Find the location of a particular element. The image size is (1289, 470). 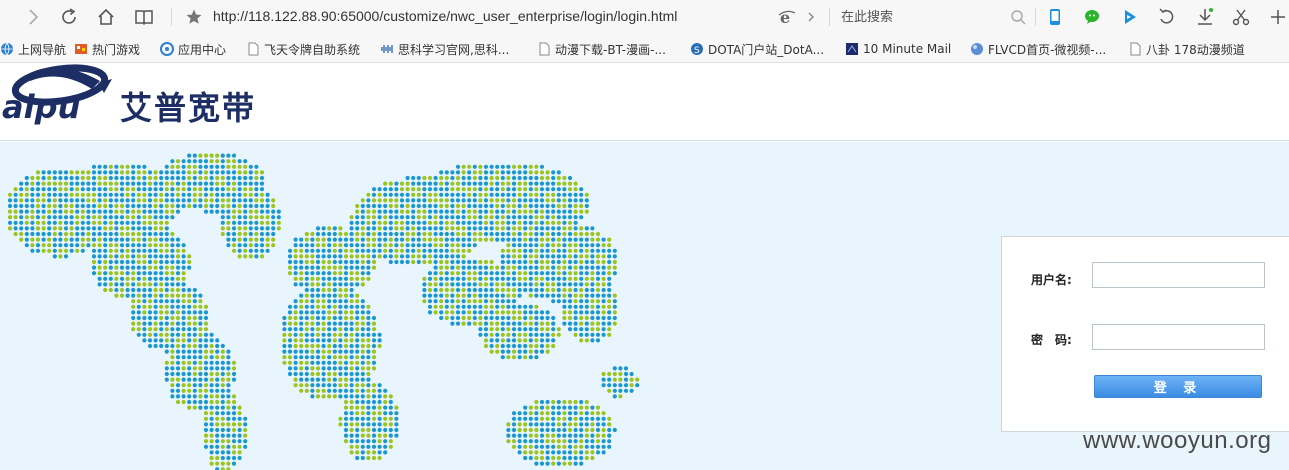

bookmark-item: 上网导航 is located at coordinates (33, 49).